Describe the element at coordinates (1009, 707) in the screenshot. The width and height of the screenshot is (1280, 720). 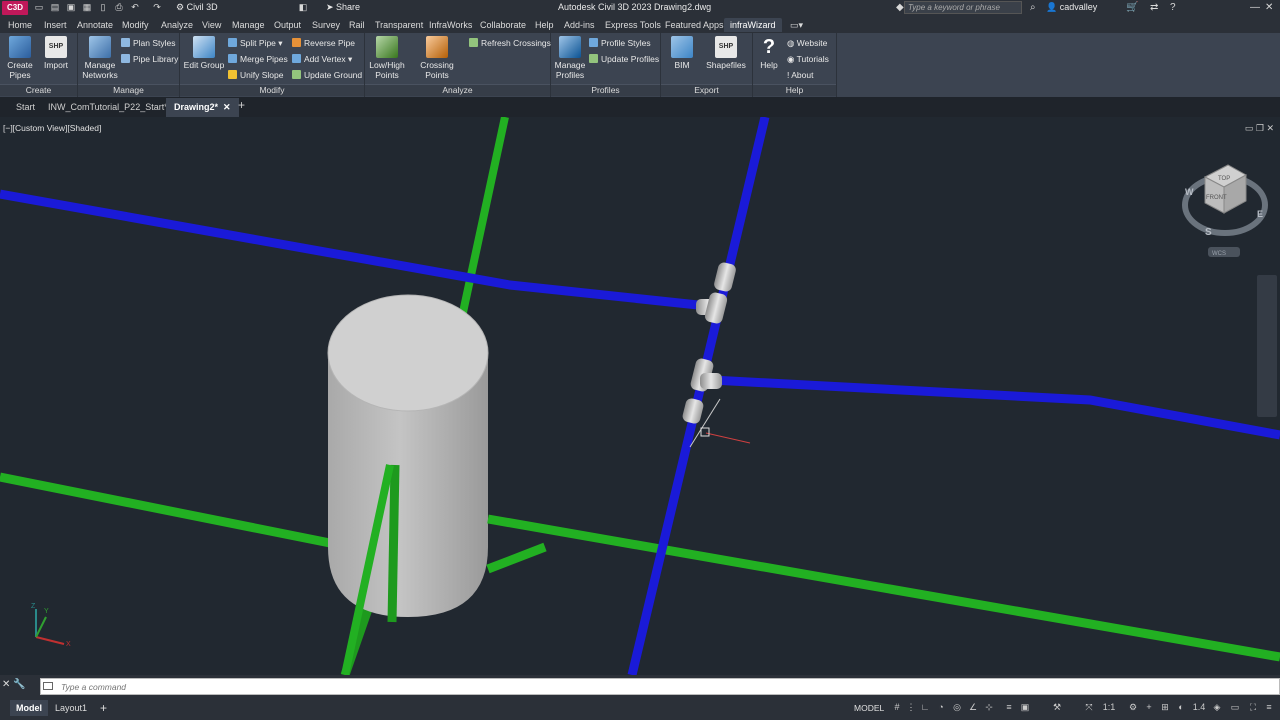
I see `lineweight-icon: ≡` at that location.